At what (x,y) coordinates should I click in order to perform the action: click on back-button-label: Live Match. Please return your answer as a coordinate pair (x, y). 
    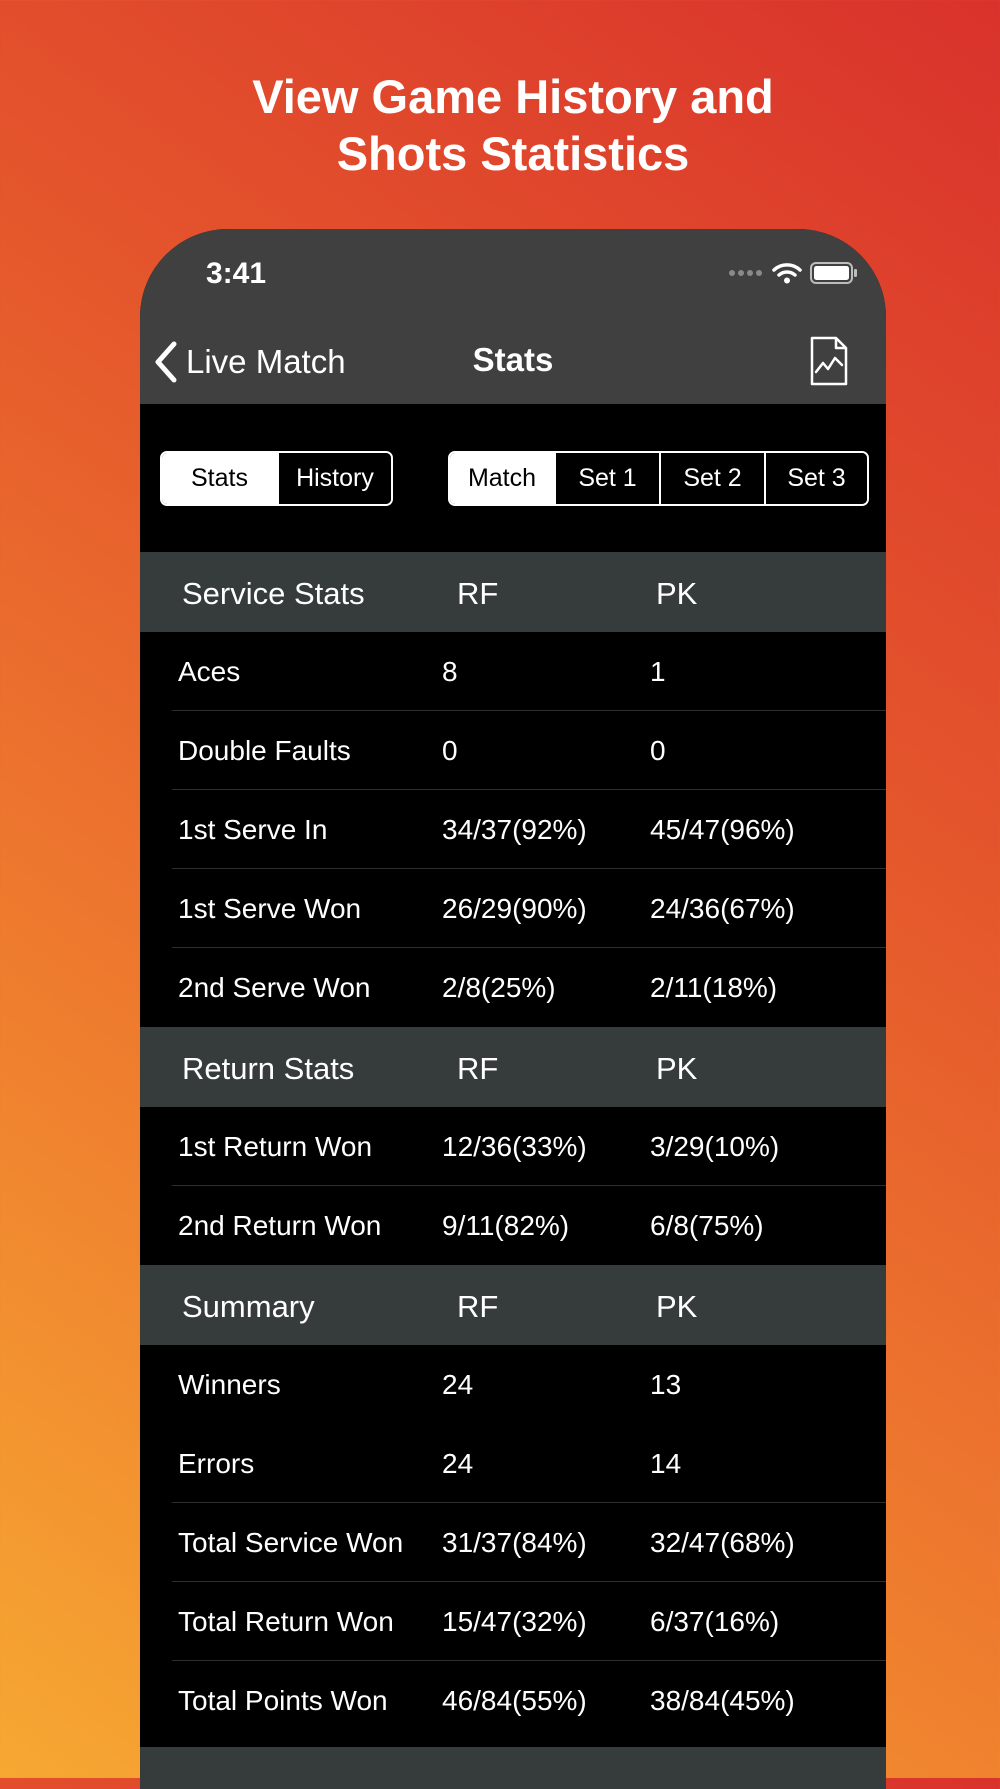
    Looking at the image, I should click on (266, 361).